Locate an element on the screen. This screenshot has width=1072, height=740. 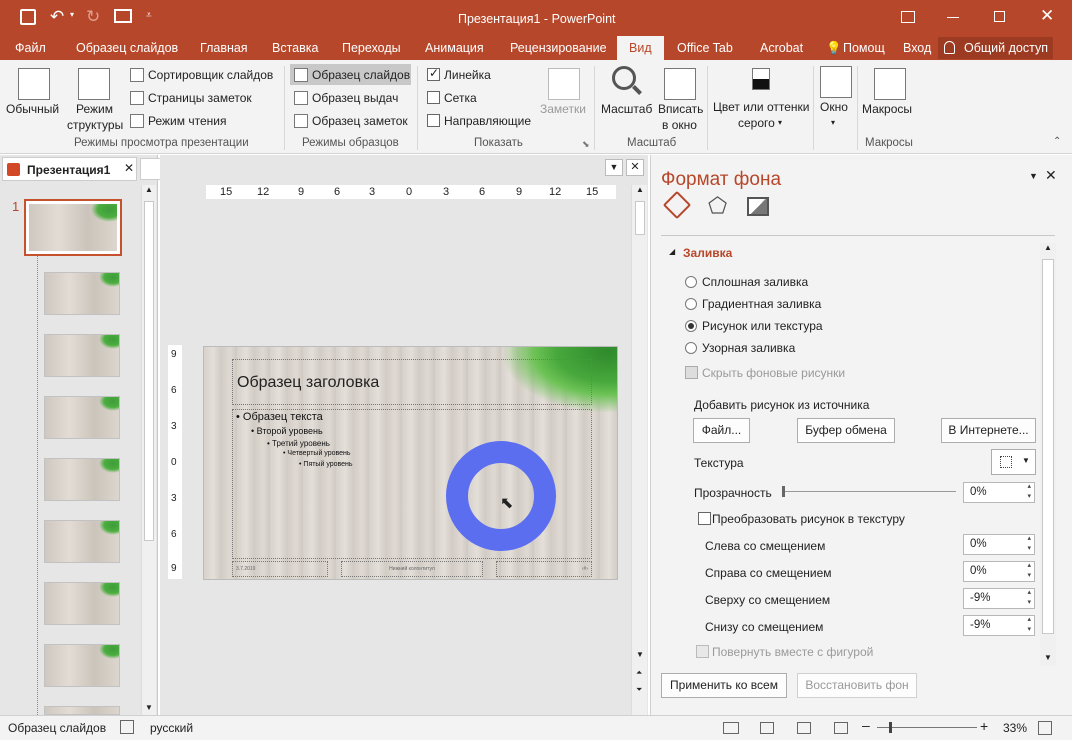
rotate-checkbox is located at coordinates (702, 651).